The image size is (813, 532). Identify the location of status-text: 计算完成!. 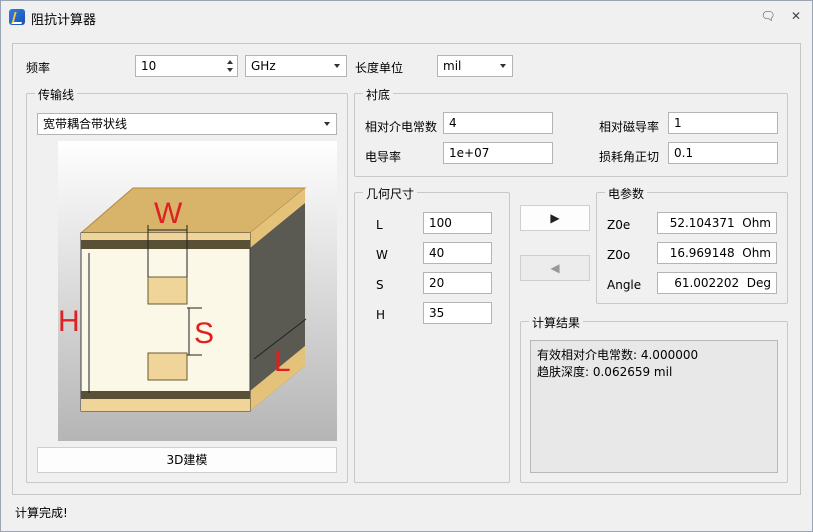
(41, 513).